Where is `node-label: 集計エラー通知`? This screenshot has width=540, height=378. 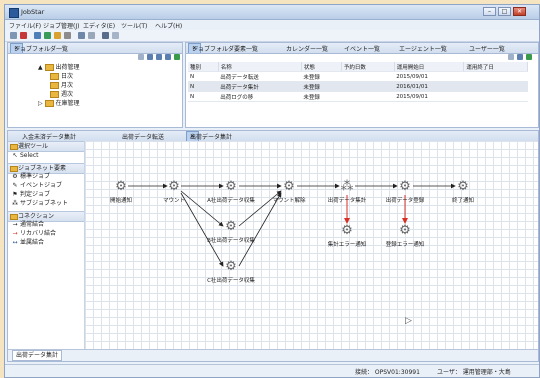
node-label: 集計エラー通知 is located at coordinates (347, 244).